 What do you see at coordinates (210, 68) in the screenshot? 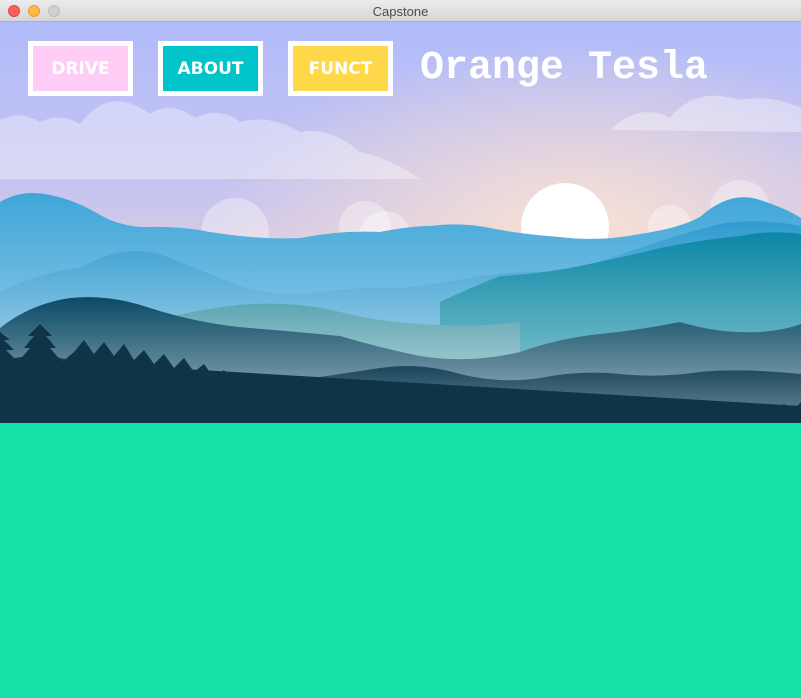
I see `about-button: ABOUT` at bounding box center [210, 68].